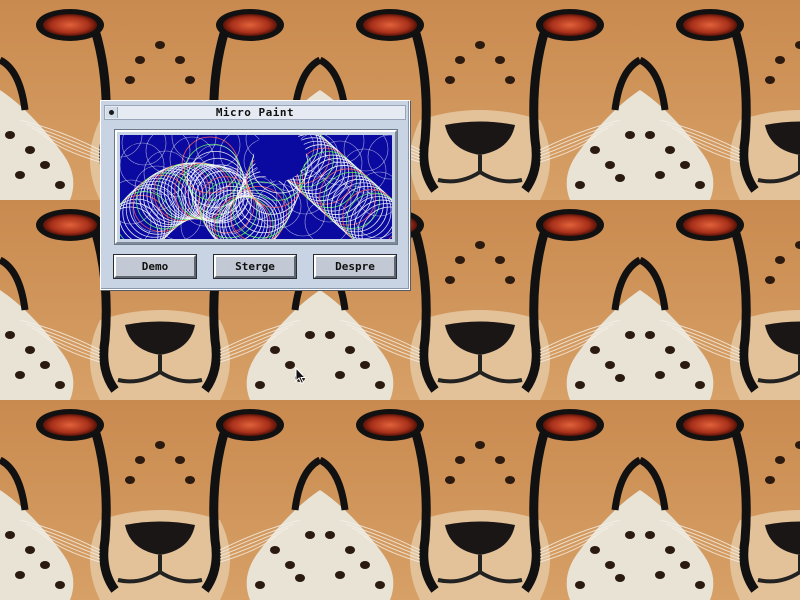 The width and height of the screenshot is (800, 600). Describe the element at coordinates (355, 266) in the screenshot. I see `despre-button: Despre` at that location.